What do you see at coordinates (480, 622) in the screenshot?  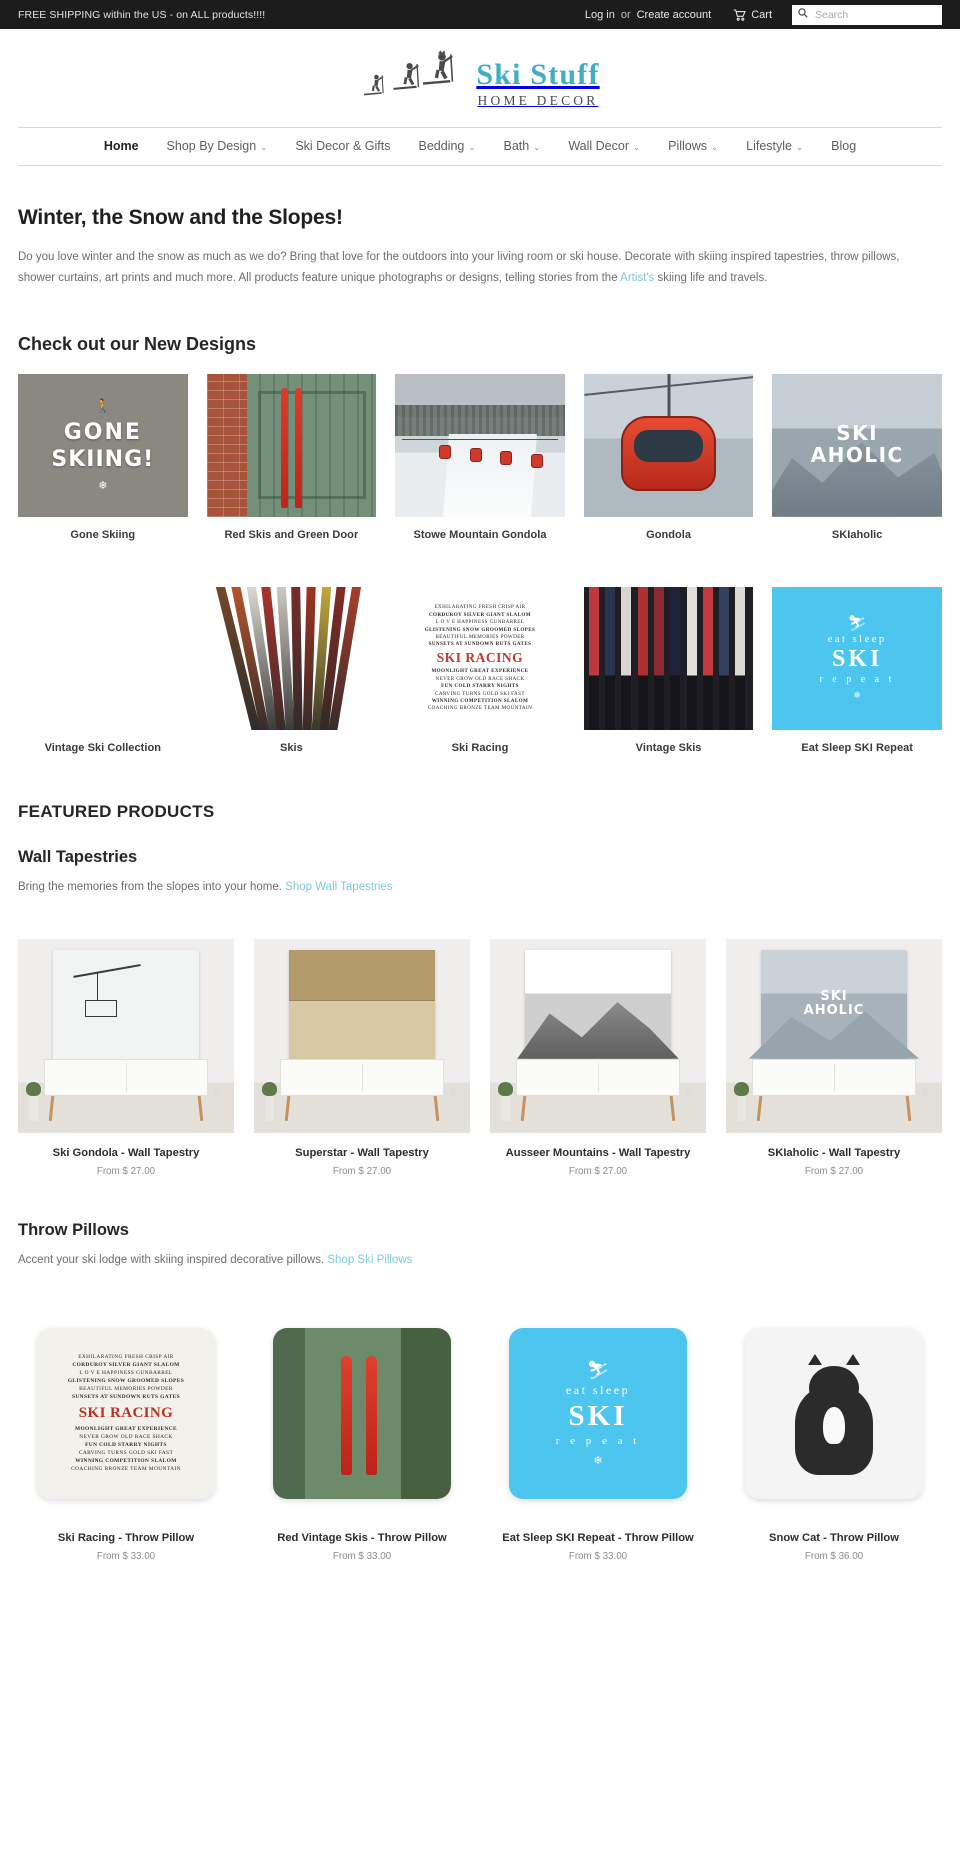 I see `racing-line: L O V E HAPPINESS GUNBARREL` at bounding box center [480, 622].